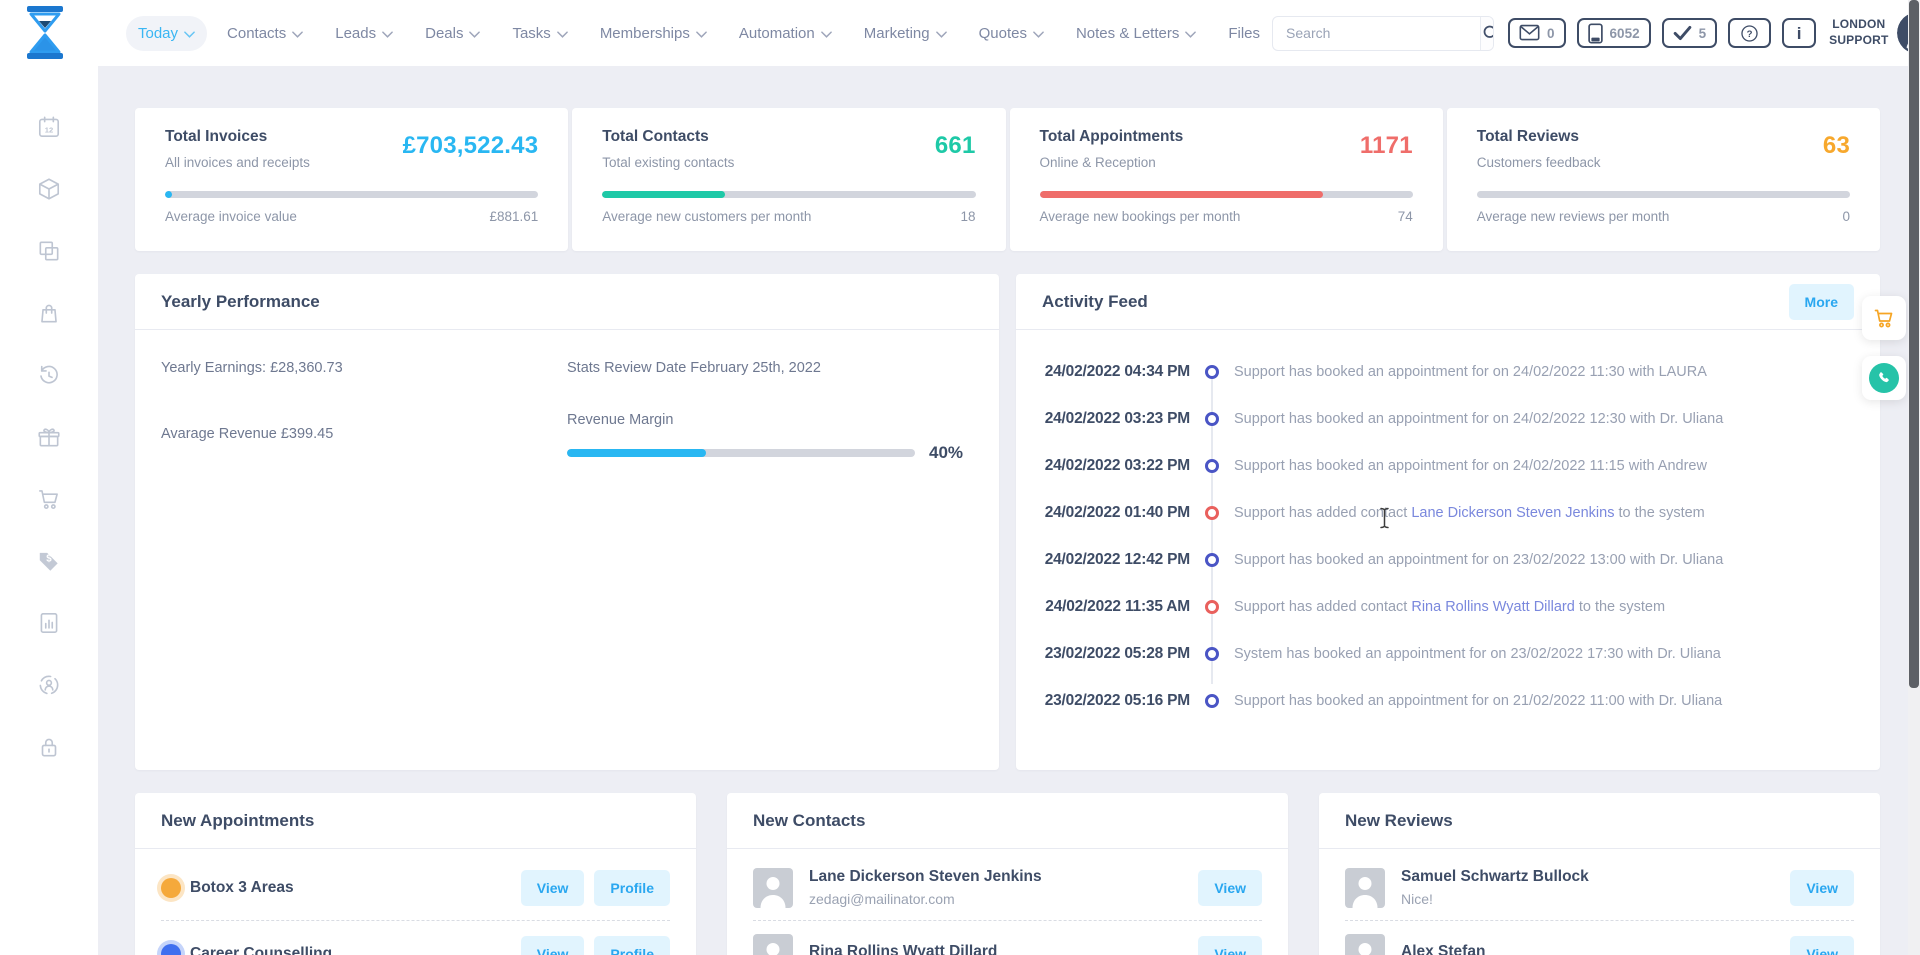 Image resolution: width=1920 pixels, height=955 pixels. I want to click on nav-item-memberships: Memberships, so click(653, 33).